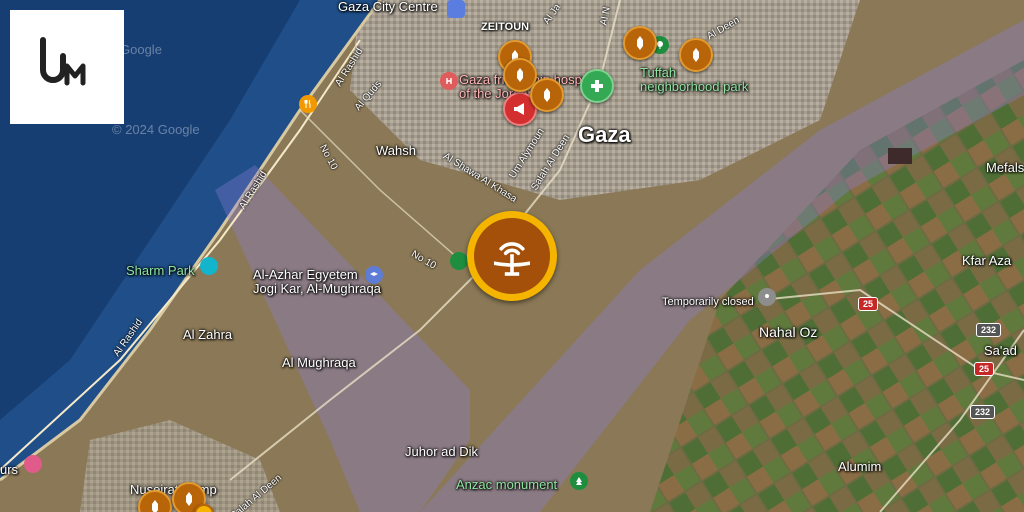 The image size is (1024, 512). Describe the element at coordinates (319, 362) in the screenshot. I see `place-al-mughraqa: Al Mughraqa` at that location.